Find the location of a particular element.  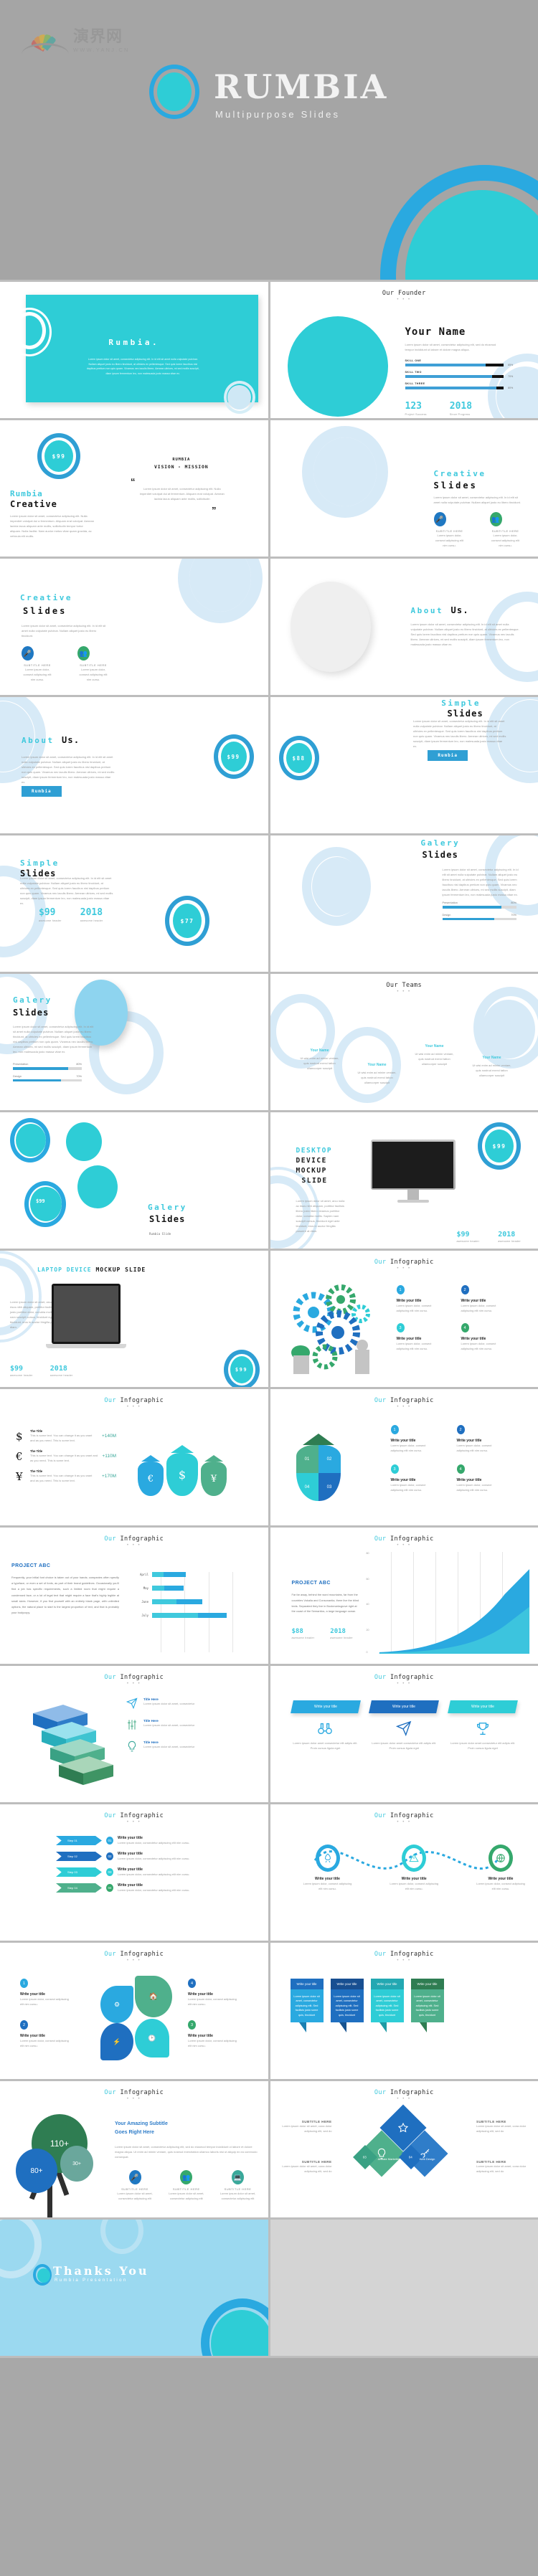

stat-number: 123 is located at coordinates (414, 406).